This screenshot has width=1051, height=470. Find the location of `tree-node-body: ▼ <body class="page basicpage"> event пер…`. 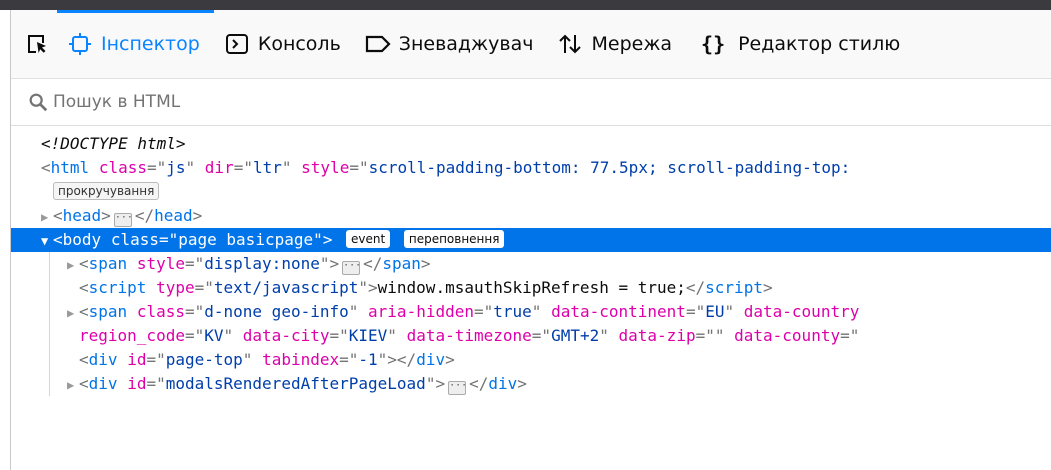

tree-node-body: ▼ <body class="page basicpage"> event пер… is located at coordinates (531, 240).